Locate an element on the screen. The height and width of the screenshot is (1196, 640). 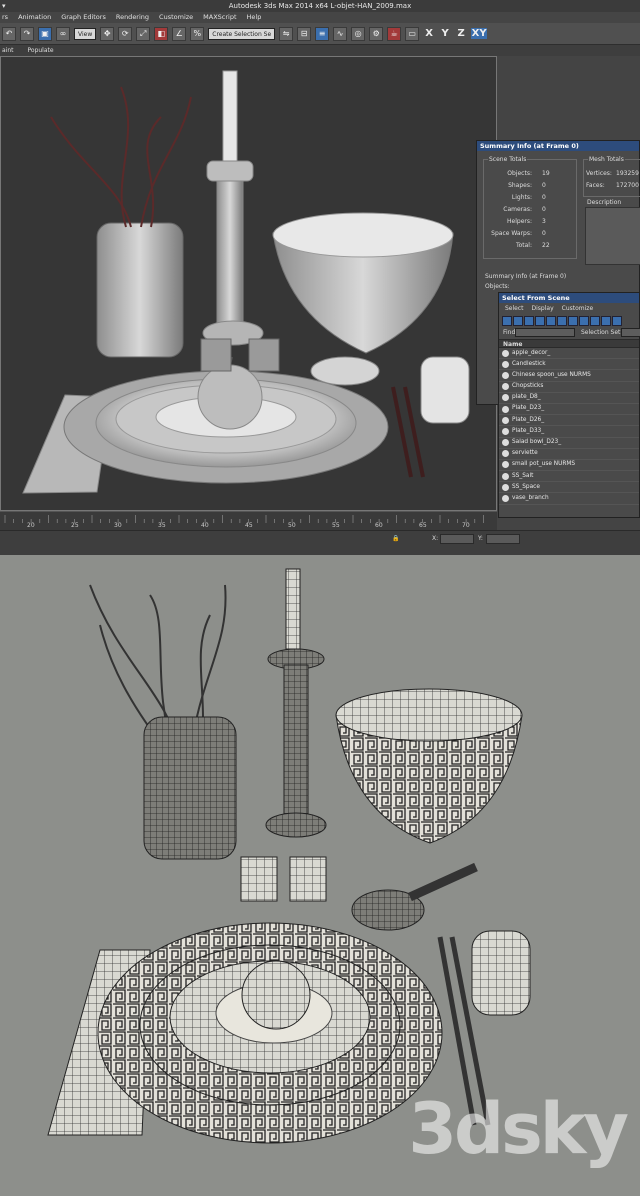
render-setup-icon: ⚙ is located at coordinates (376, 33).